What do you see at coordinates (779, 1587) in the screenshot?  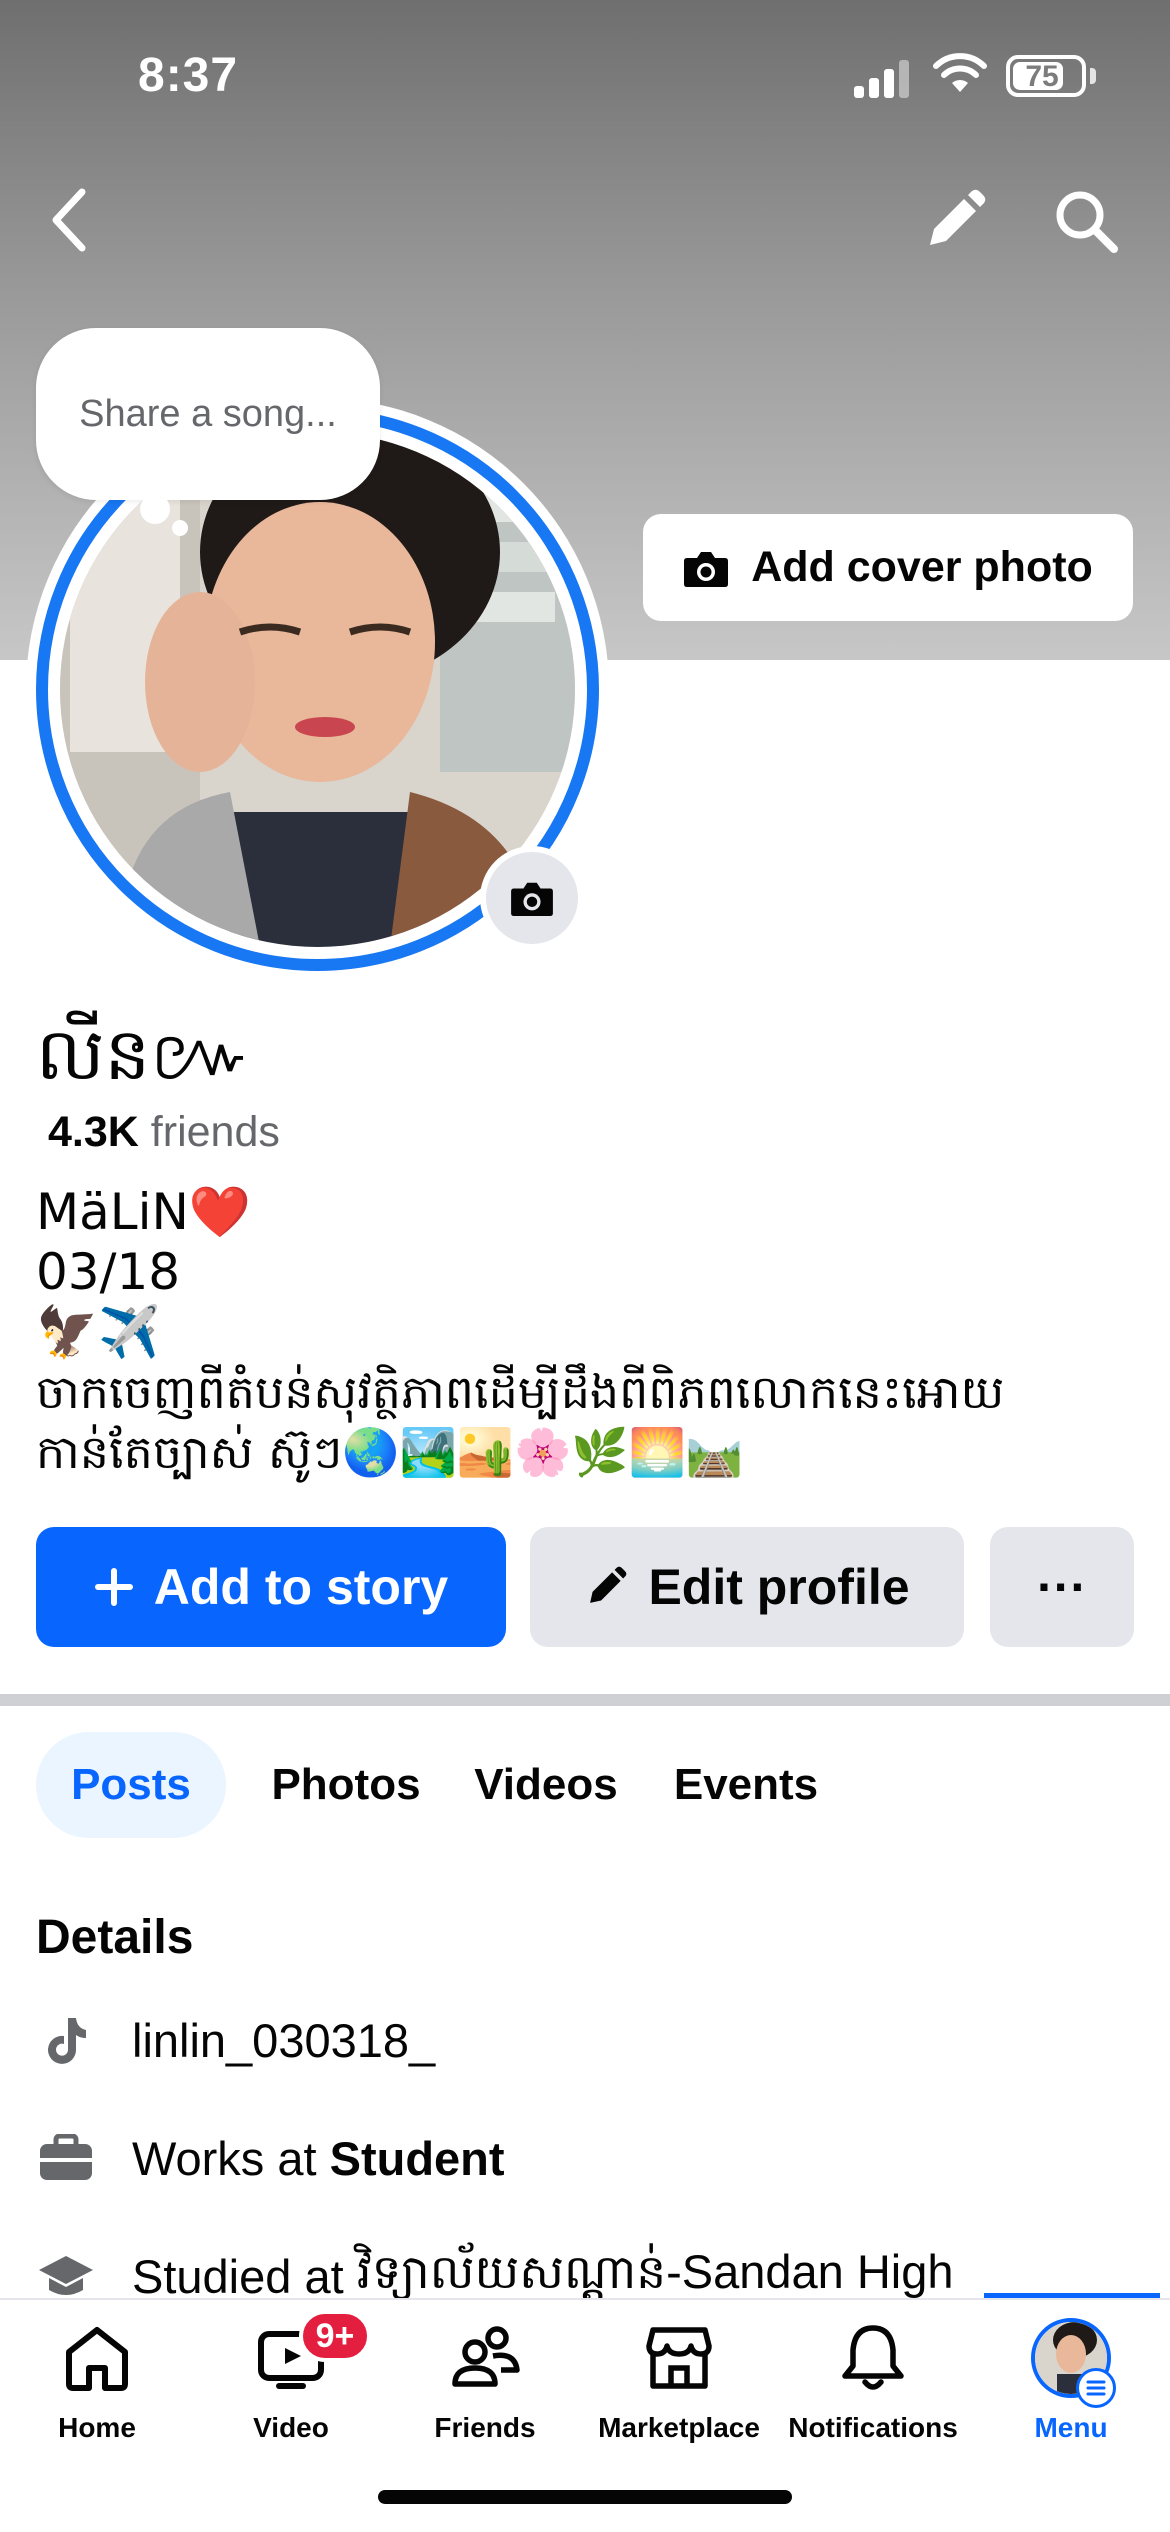 I see `edit-profile-label: Edit profile` at bounding box center [779, 1587].